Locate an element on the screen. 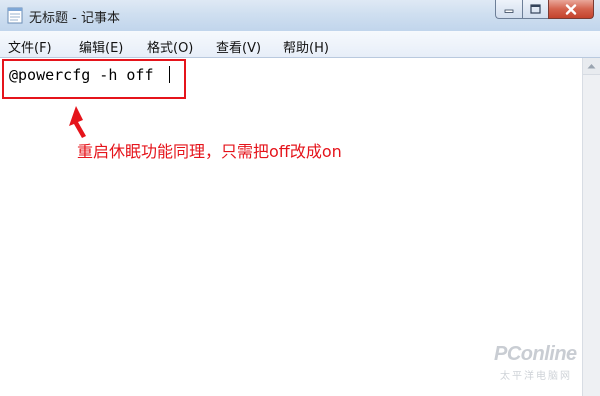 This screenshot has height=396, width=600. minimize-button is located at coordinates (508, 9).